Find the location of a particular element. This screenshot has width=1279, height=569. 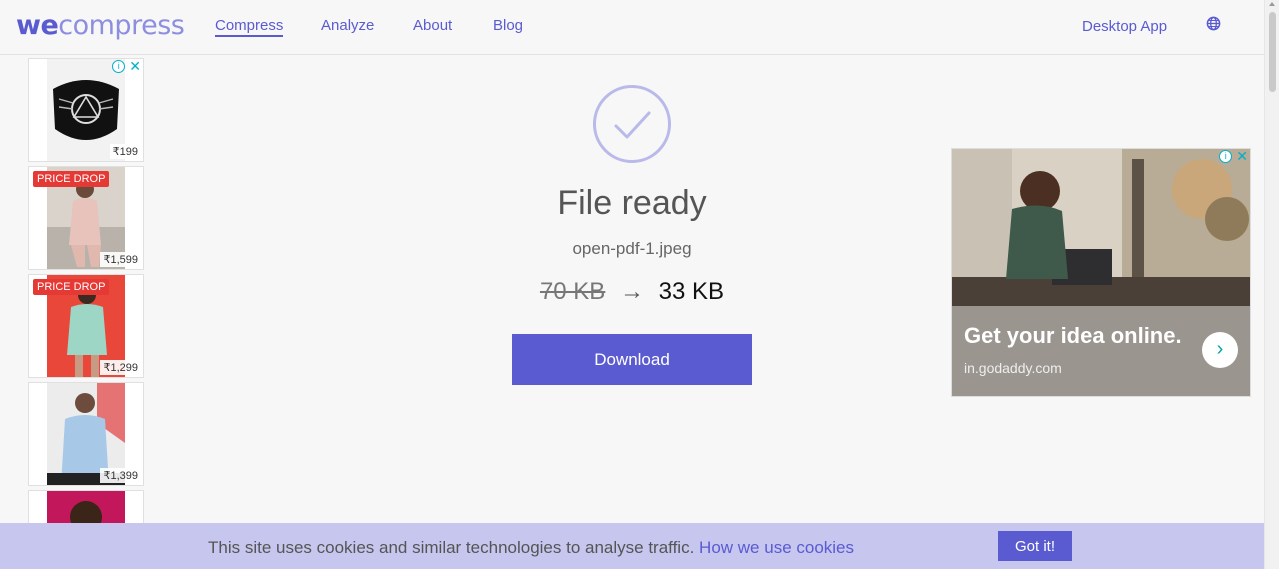

success-check-icon is located at coordinates (632, 124).